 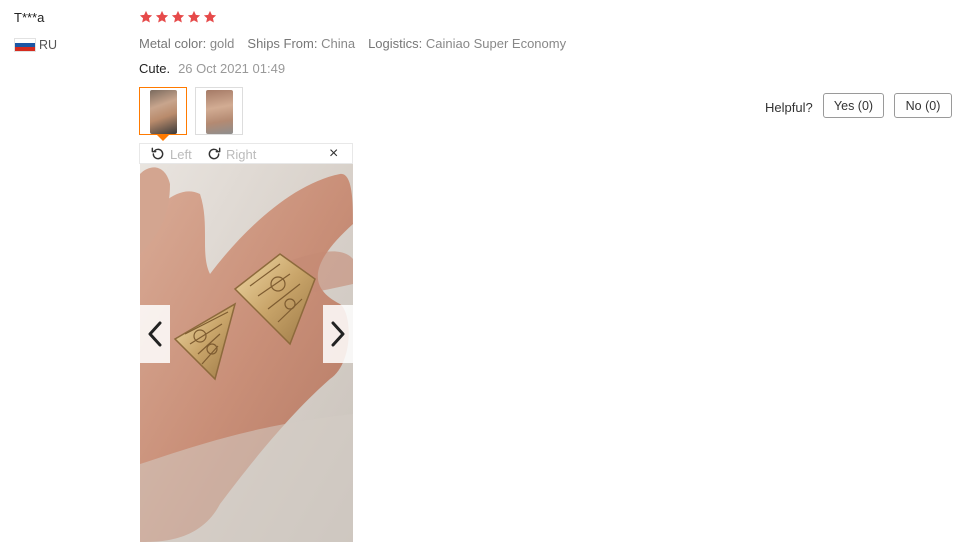 What do you see at coordinates (29, 17) in the screenshot?
I see `reviewer-name: T***a` at bounding box center [29, 17].